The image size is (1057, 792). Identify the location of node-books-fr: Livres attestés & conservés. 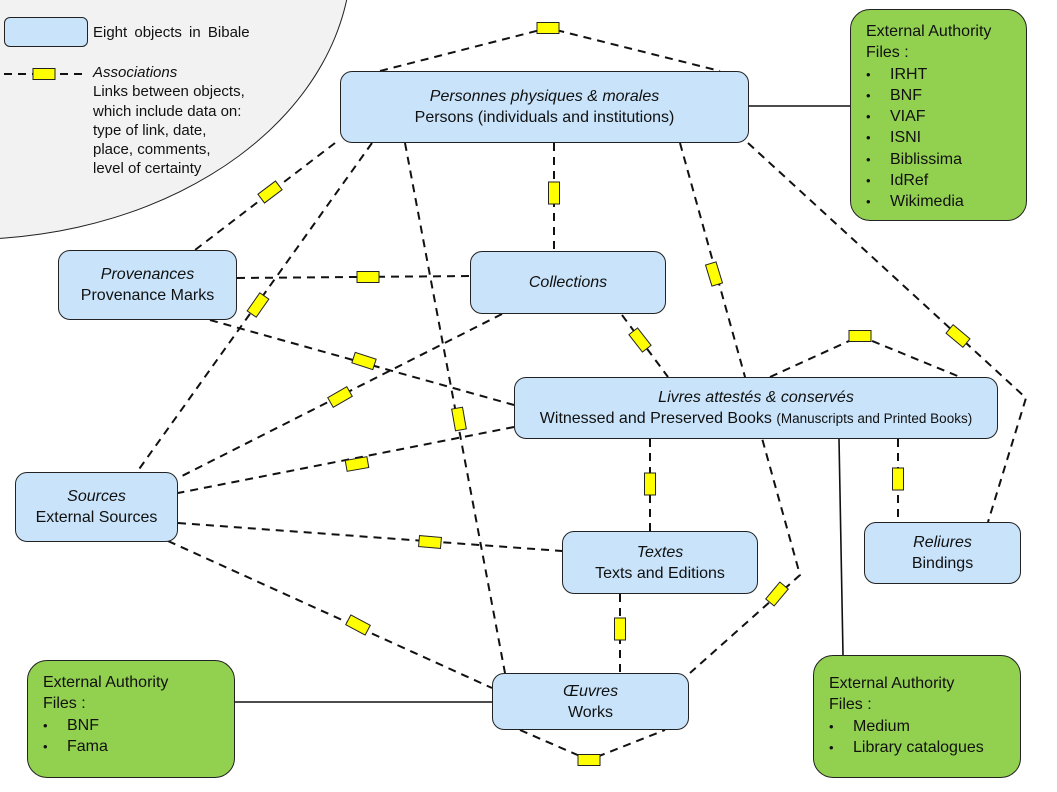
(756, 397).